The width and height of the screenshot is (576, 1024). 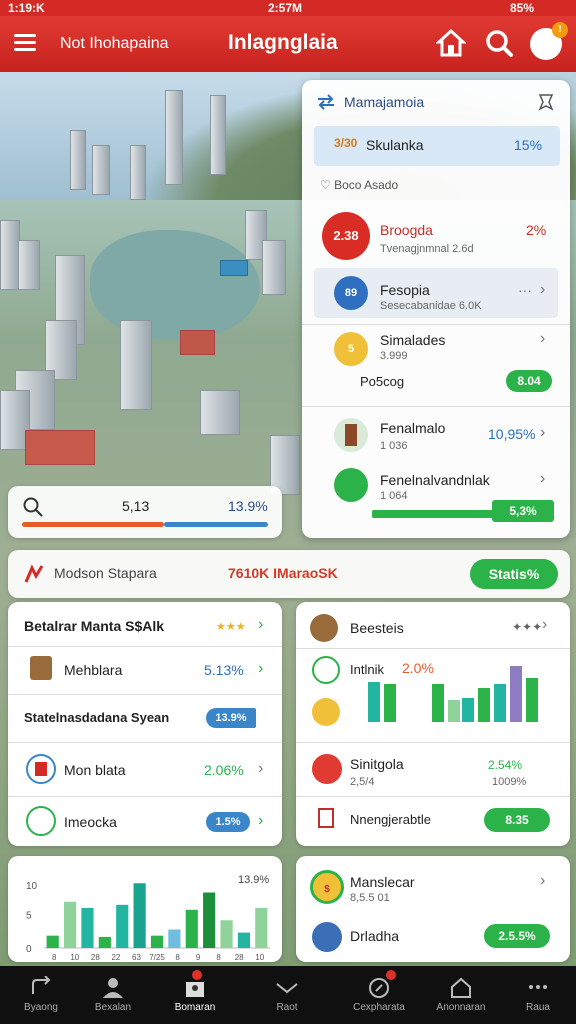 What do you see at coordinates (436, 439) in the screenshot?
I see `list-item: Fenalmalo 1 036 10,95% ›` at bounding box center [436, 439].